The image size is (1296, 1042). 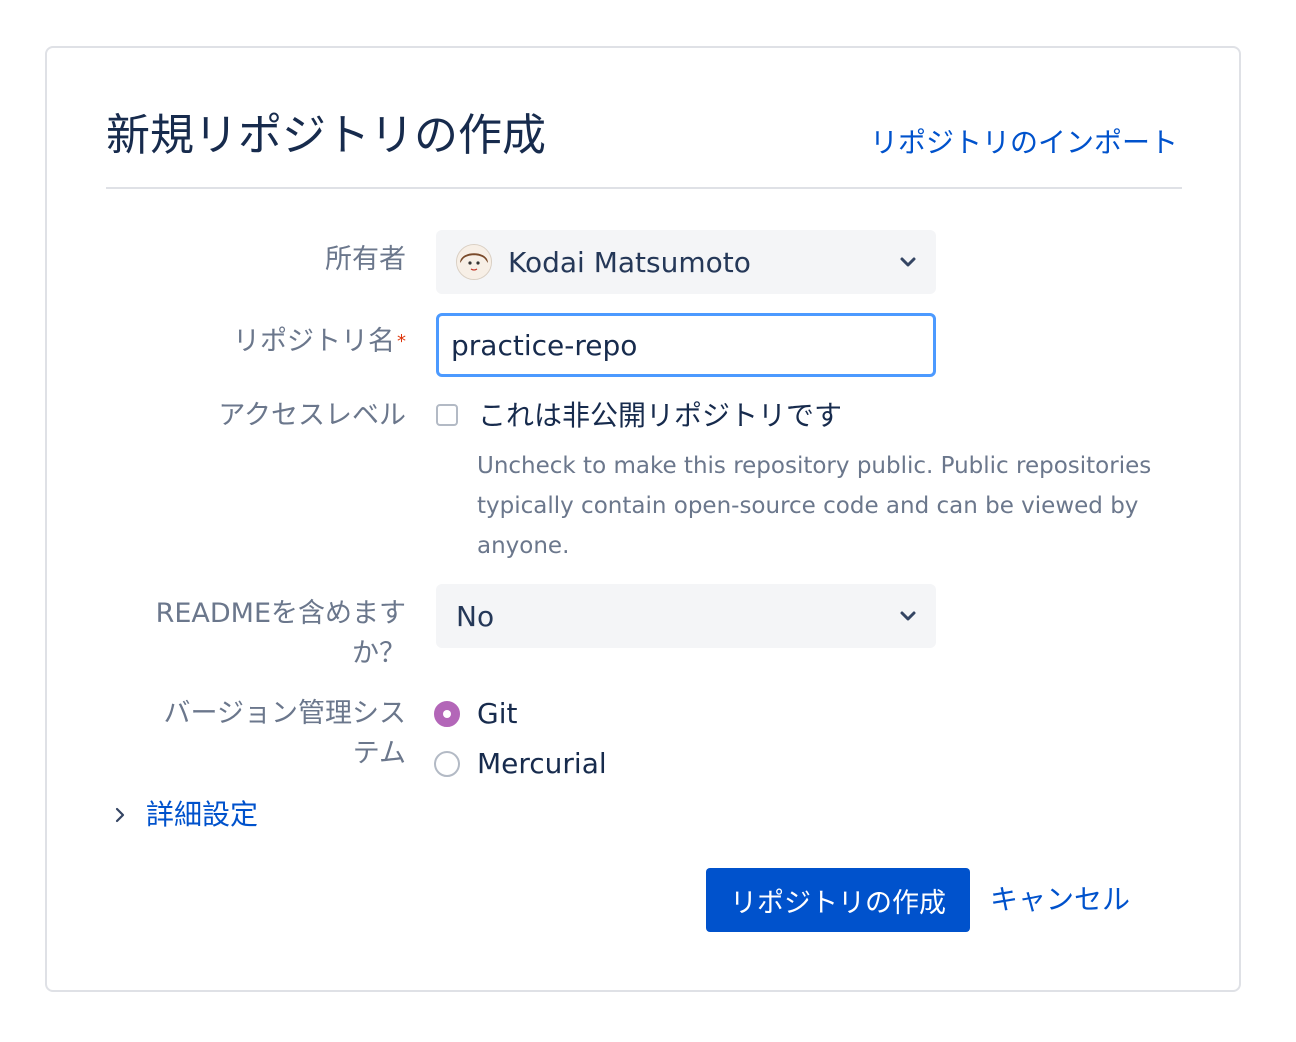 What do you see at coordinates (326, 135) in the screenshot?
I see `page-title: 新規リポジトリの作成` at bounding box center [326, 135].